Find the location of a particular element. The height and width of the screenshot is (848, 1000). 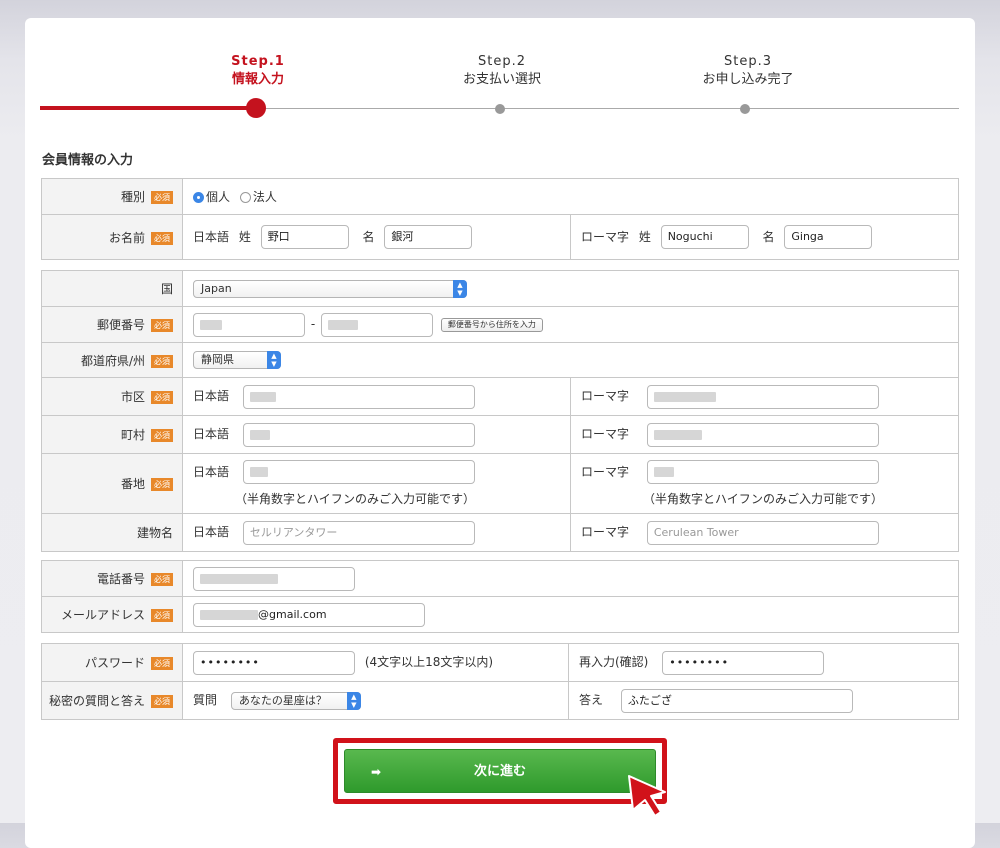

street-jp-input is located at coordinates (358, 472).